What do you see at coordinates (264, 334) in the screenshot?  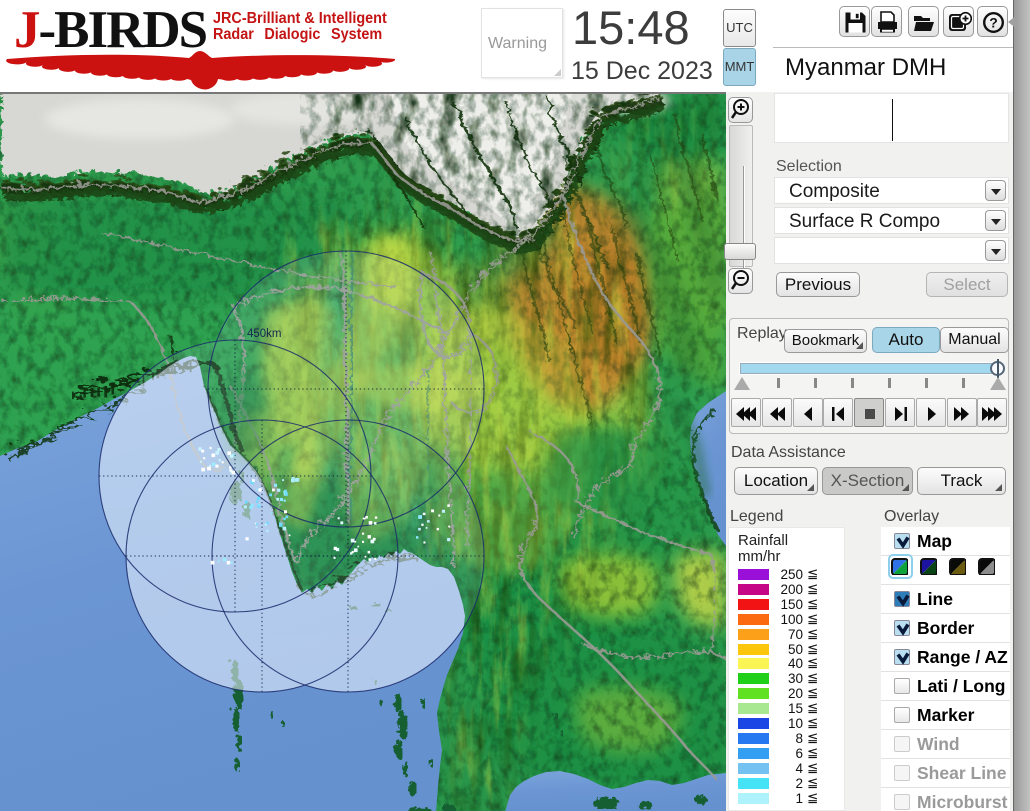 I see `svg-text: 450km` at bounding box center [264, 334].